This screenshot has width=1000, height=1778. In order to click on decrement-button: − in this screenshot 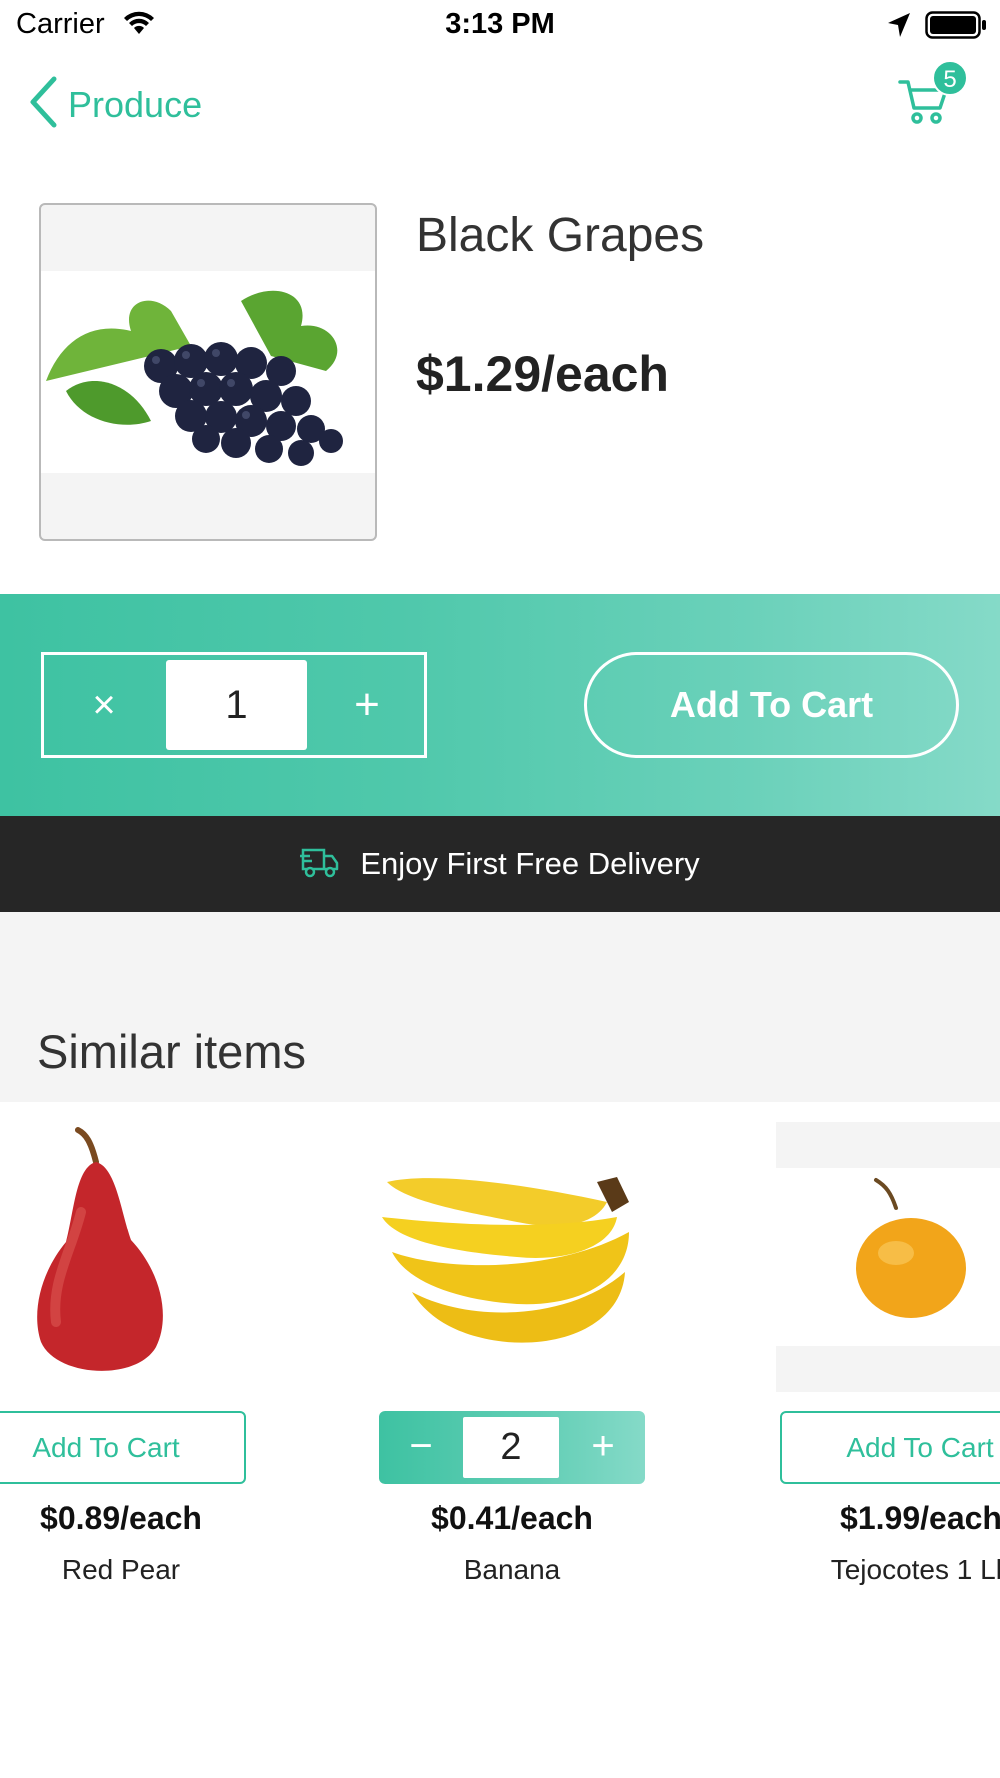, I will do `click(421, 1447)`.